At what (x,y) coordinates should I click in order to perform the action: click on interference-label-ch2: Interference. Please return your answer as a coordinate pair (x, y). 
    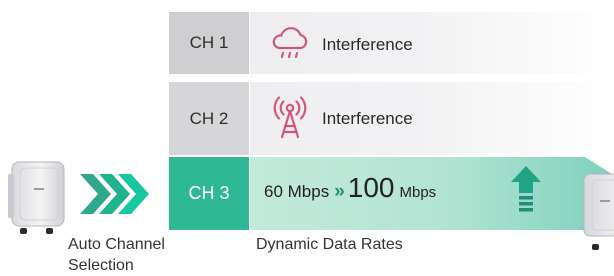
    Looking at the image, I should click on (367, 118).